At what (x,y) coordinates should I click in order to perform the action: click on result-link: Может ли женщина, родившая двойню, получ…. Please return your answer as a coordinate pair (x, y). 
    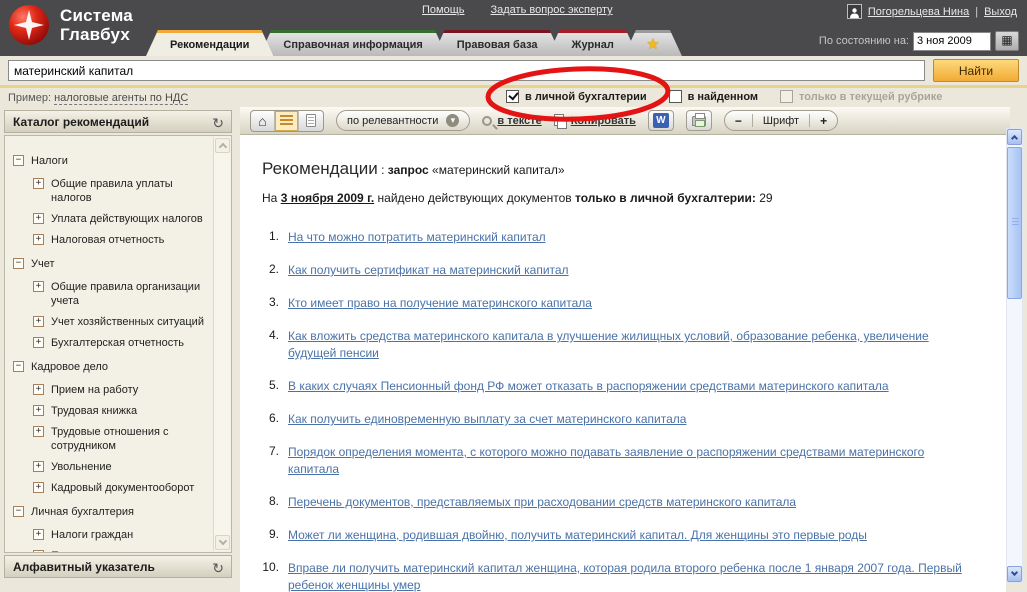
    Looking at the image, I should click on (577, 535).